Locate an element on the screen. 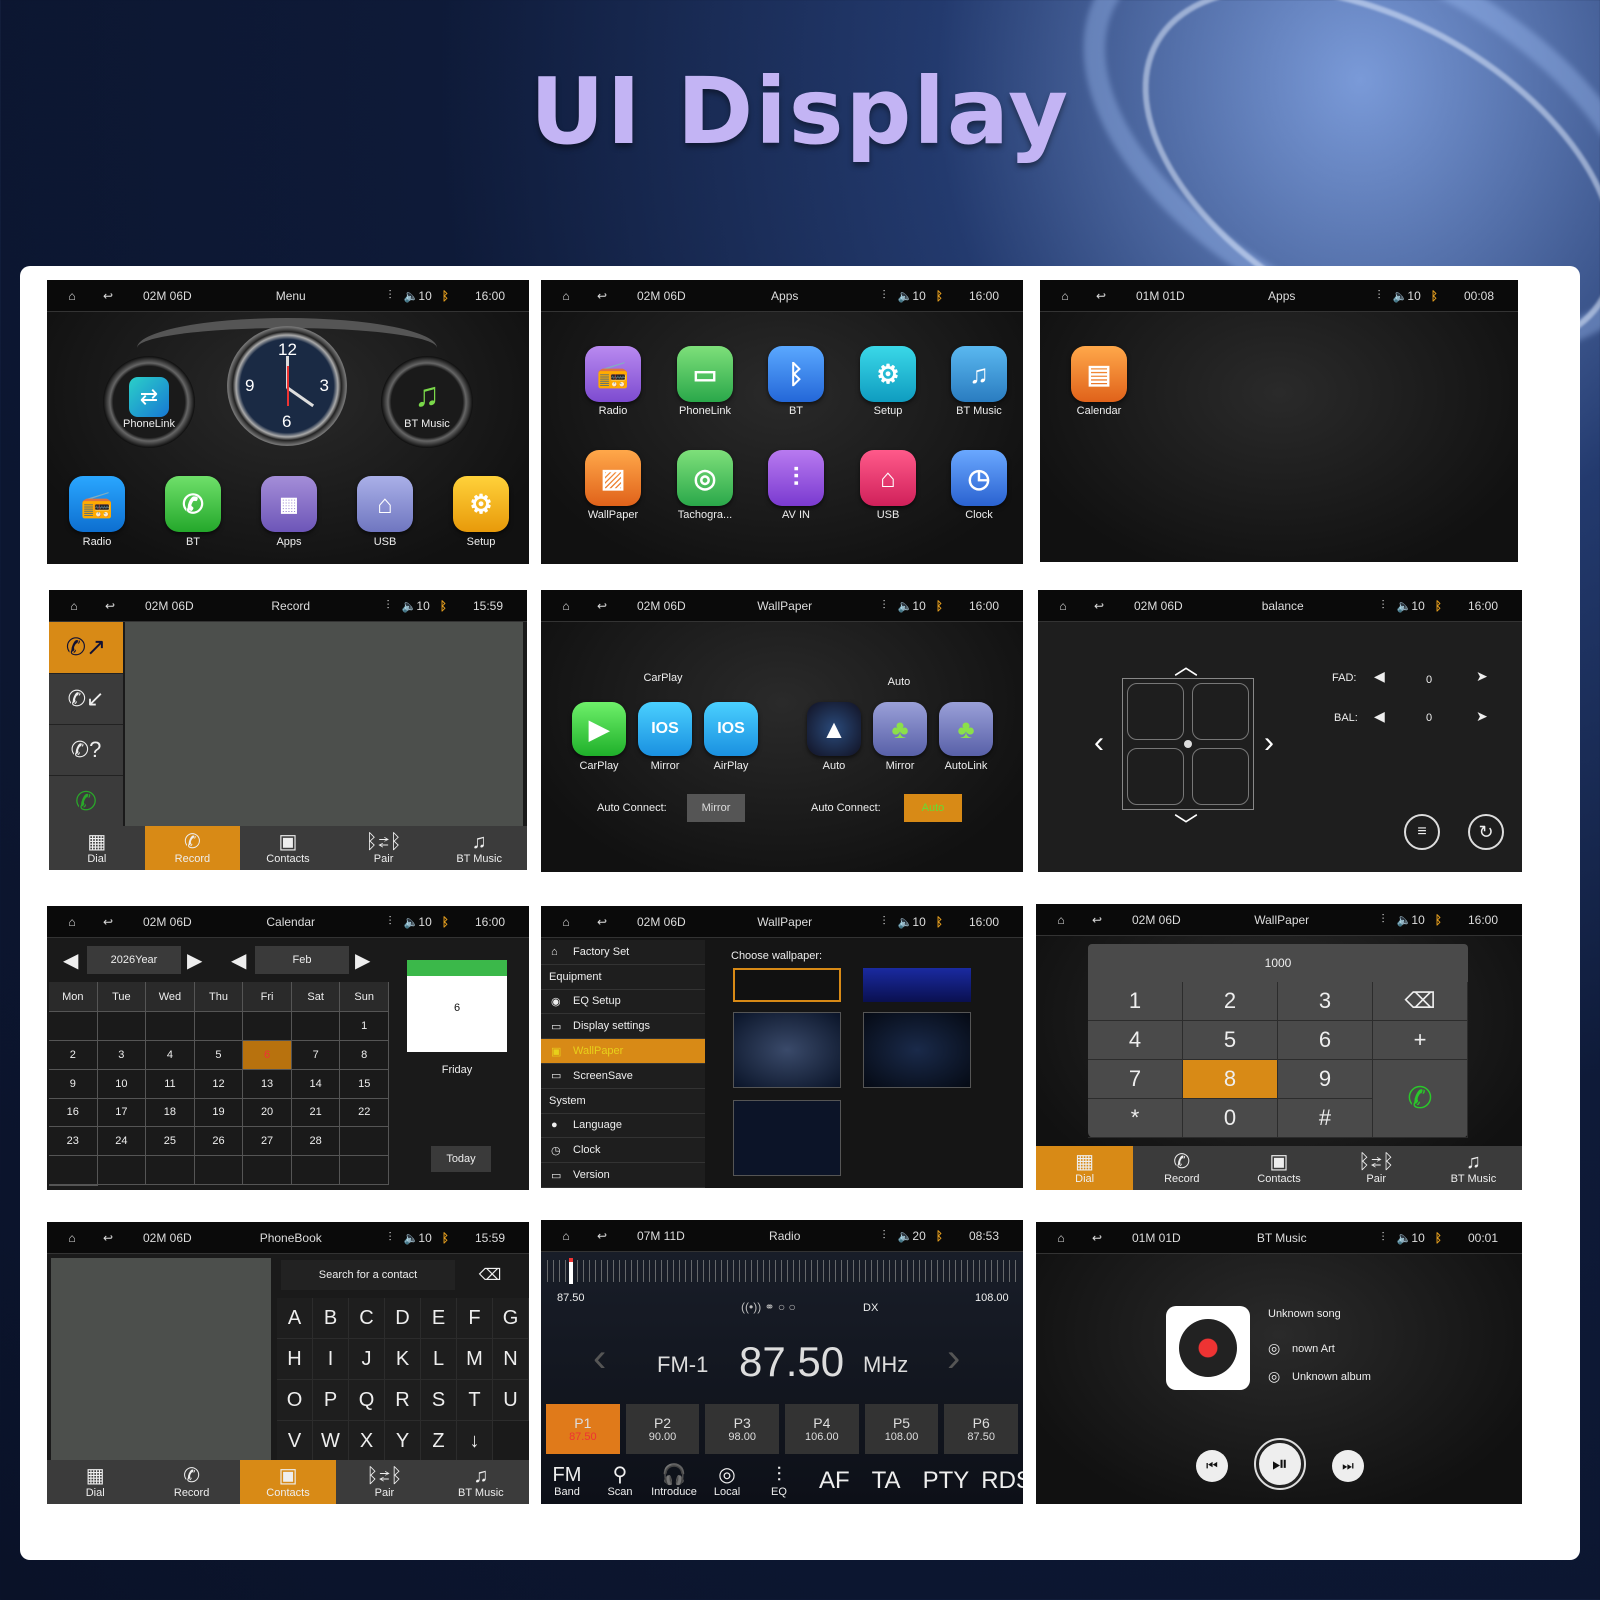 Image resolution: width=1600 pixels, height=1600 pixels. usb-app: ⌂ is located at coordinates (888, 478).